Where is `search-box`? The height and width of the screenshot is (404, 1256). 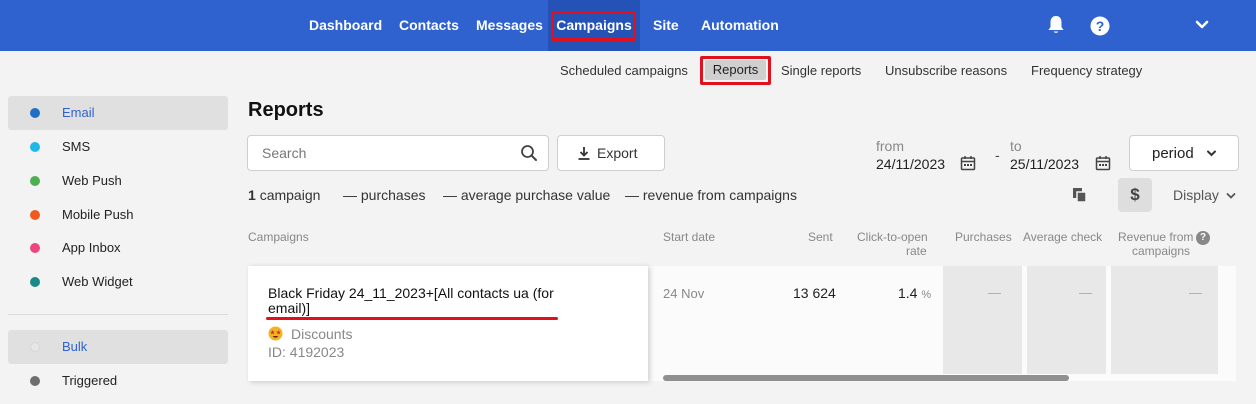
search-box is located at coordinates (398, 153).